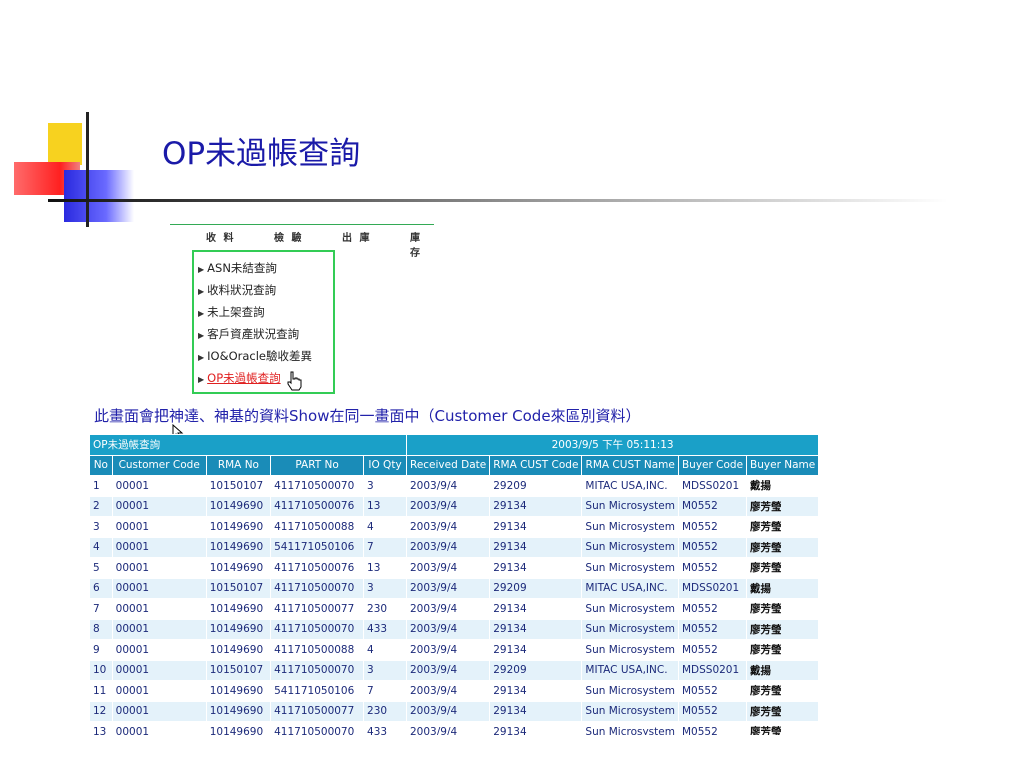  I want to click on col-no-cell: 2, so click(101, 506).